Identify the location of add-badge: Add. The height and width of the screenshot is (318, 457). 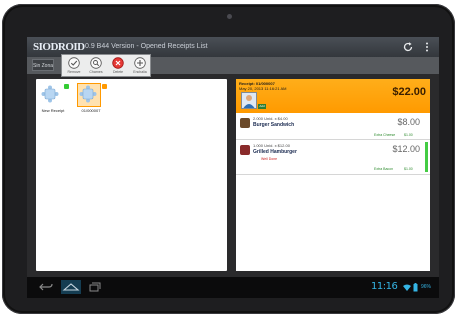
(262, 106).